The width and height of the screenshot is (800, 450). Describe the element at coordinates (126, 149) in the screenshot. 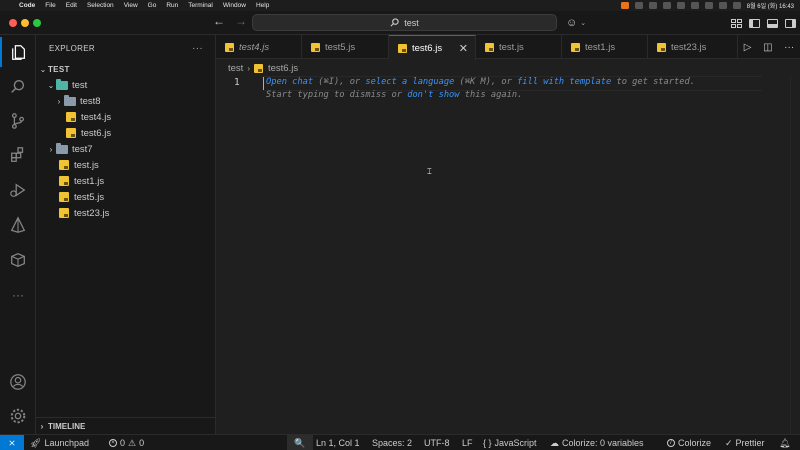

I see `tree-folder-test7: › test7` at that location.